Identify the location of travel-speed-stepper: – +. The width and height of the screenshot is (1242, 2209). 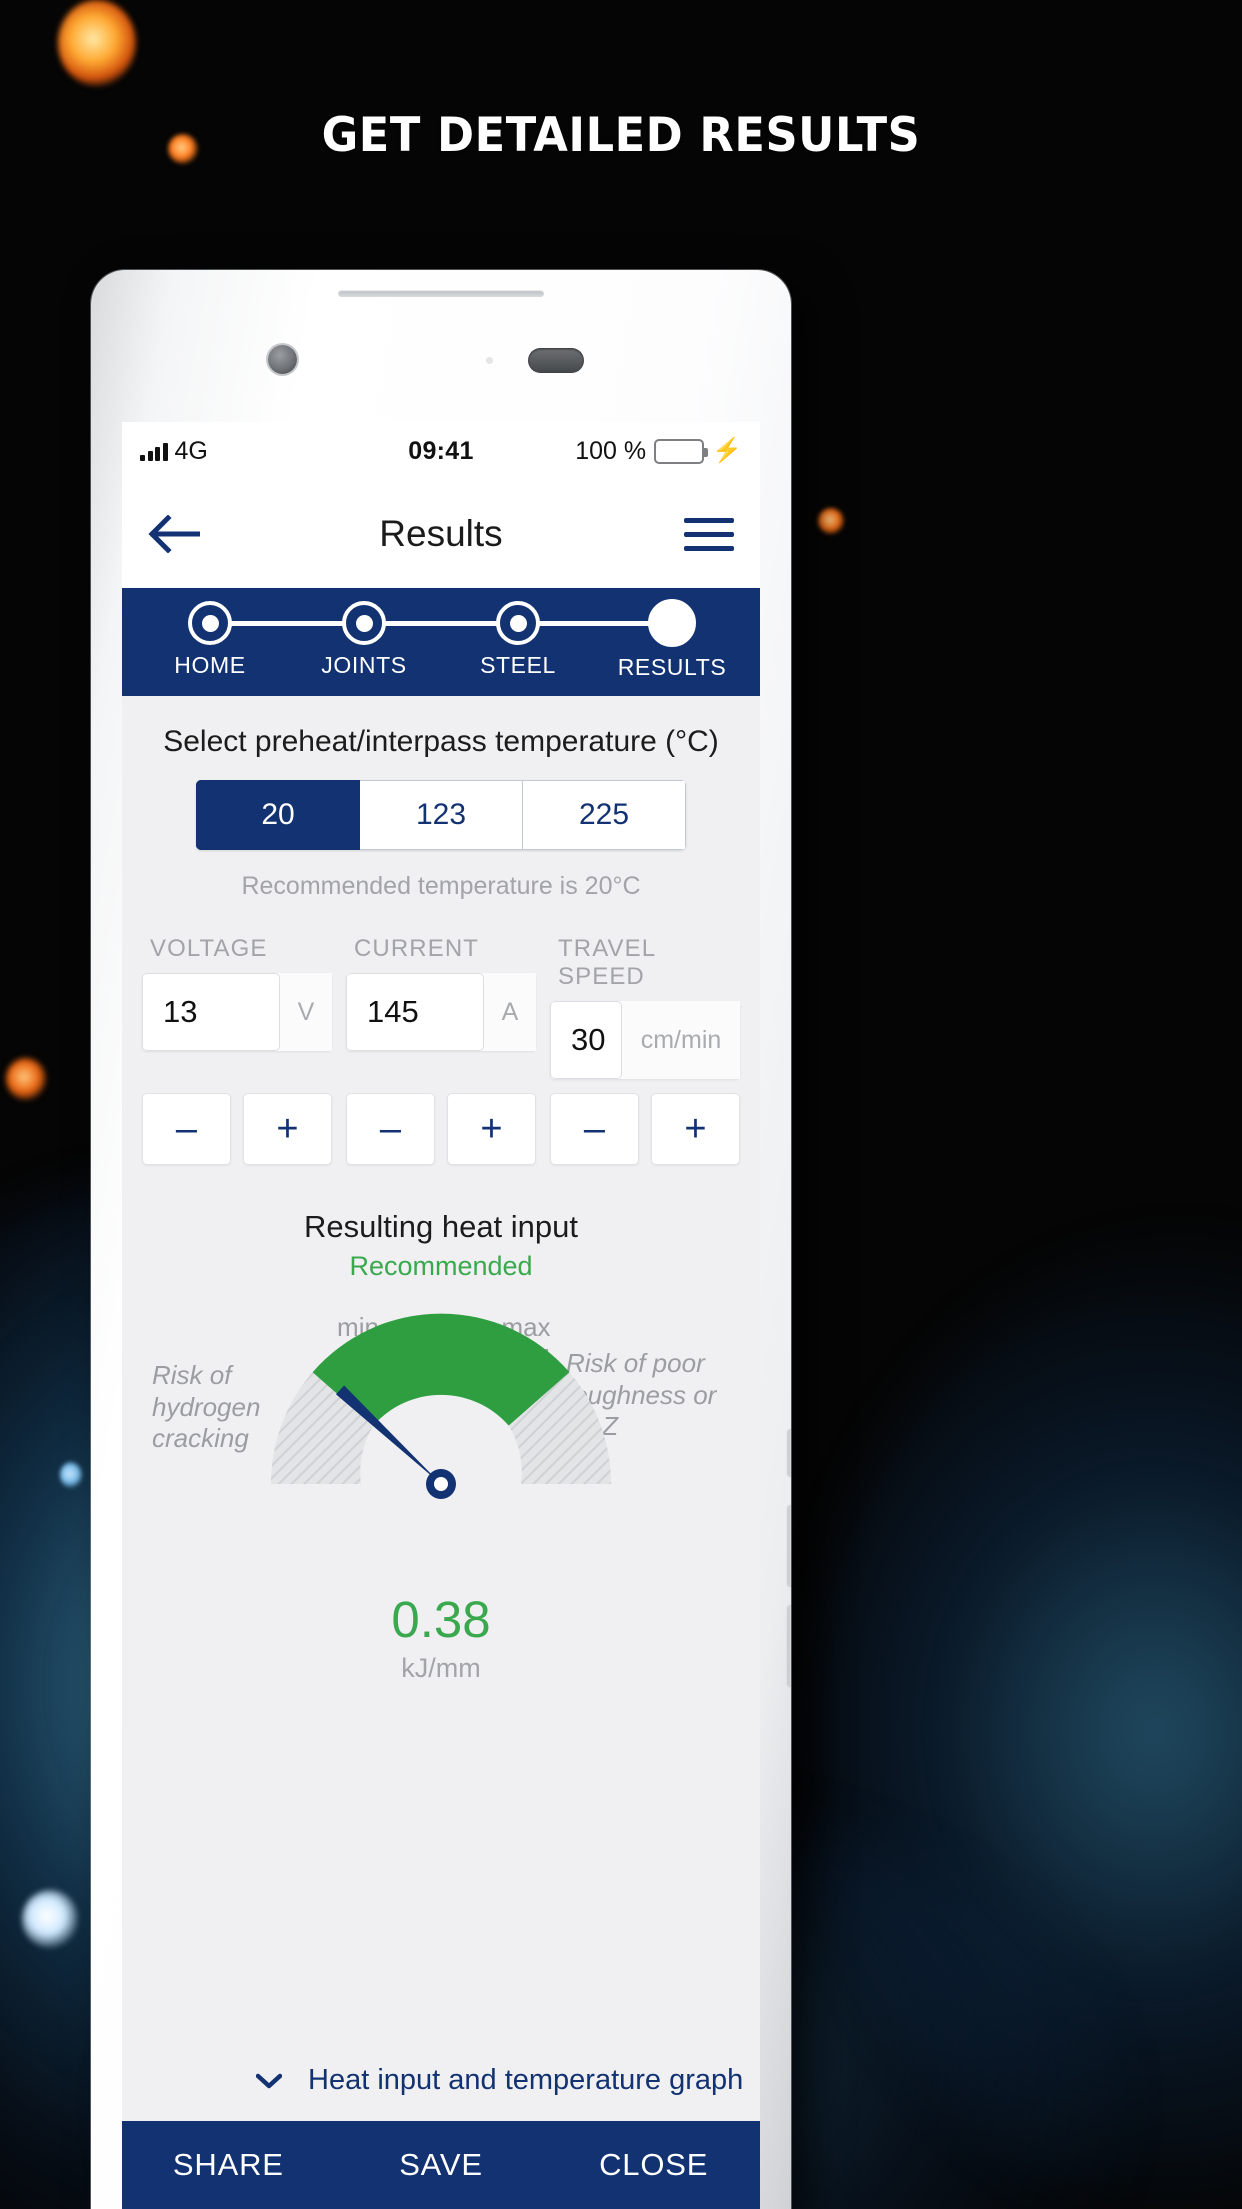
(645, 1129).